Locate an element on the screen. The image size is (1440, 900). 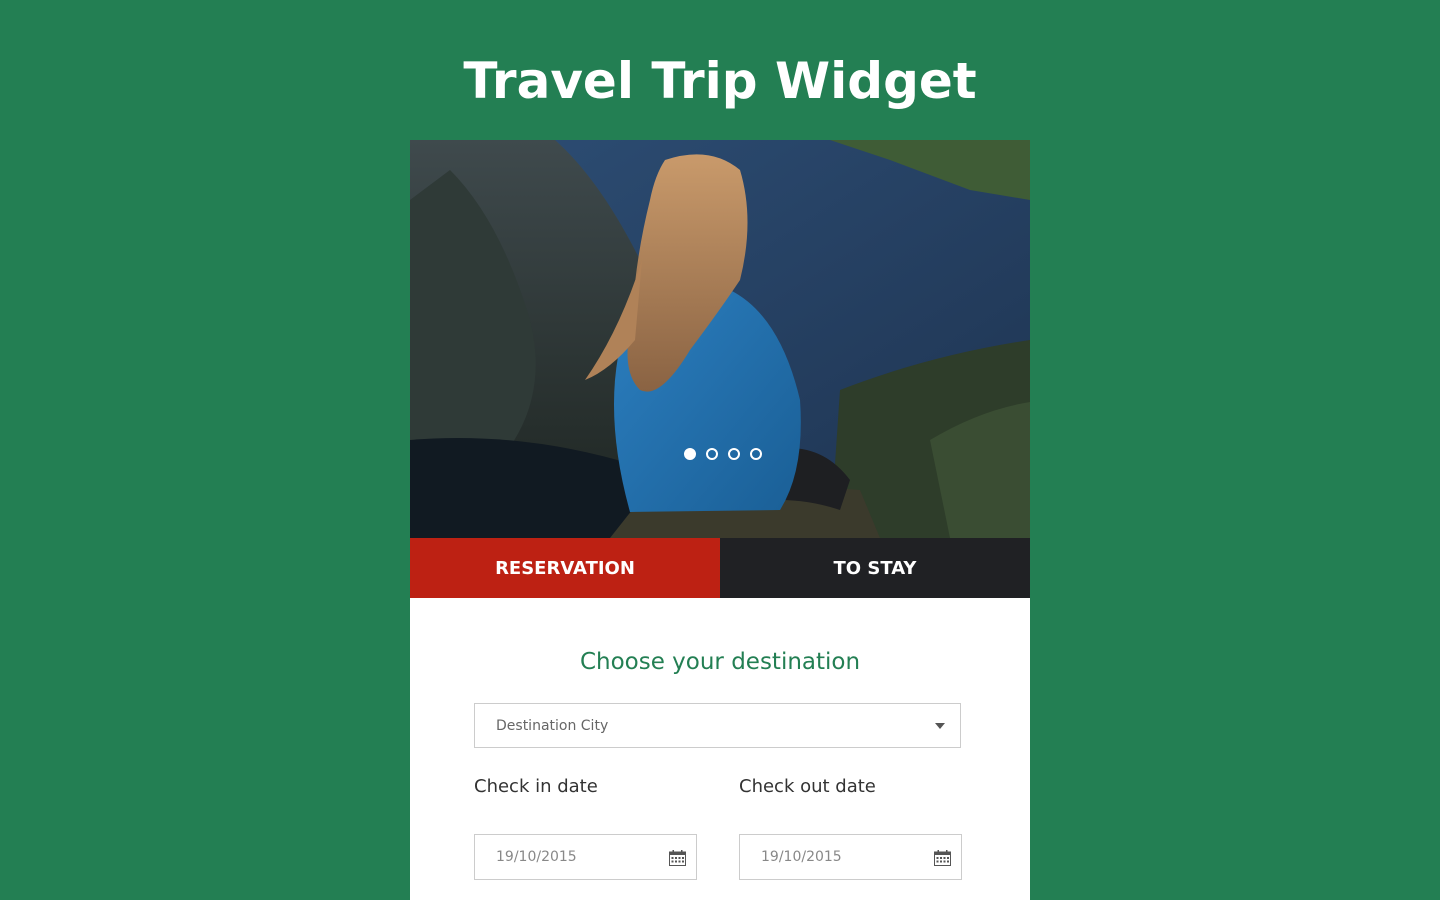
destination-select-value: Destination City is located at coordinates (552, 725).